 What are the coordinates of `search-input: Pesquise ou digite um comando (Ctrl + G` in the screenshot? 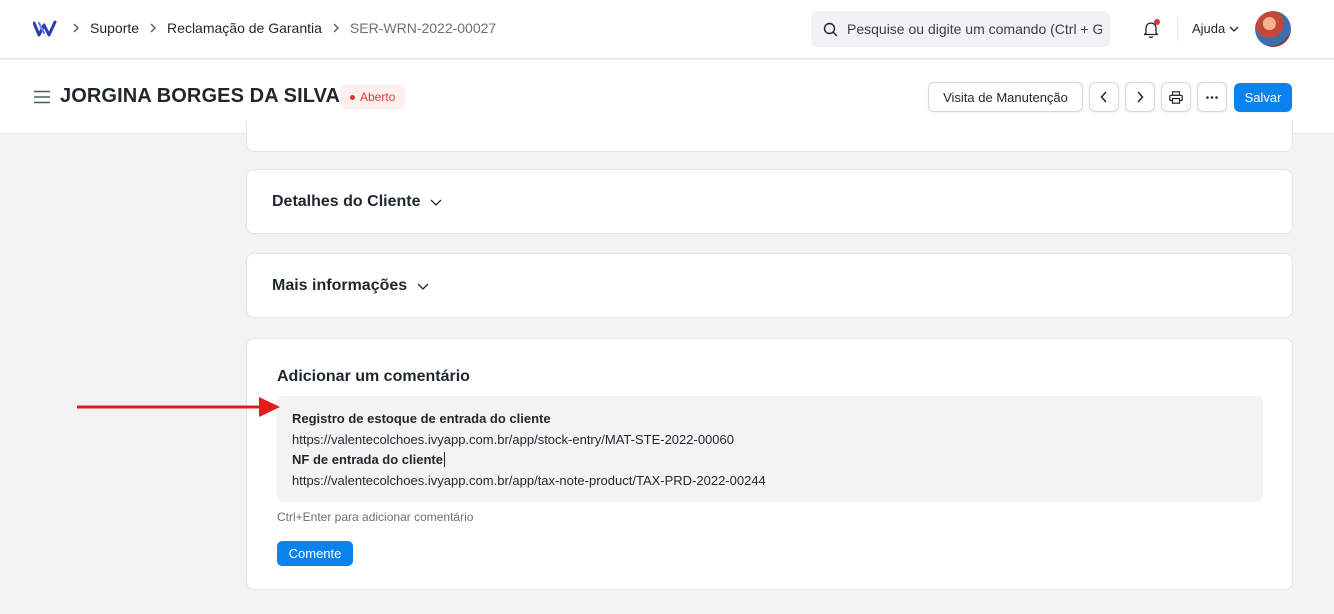 It's located at (960, 29).